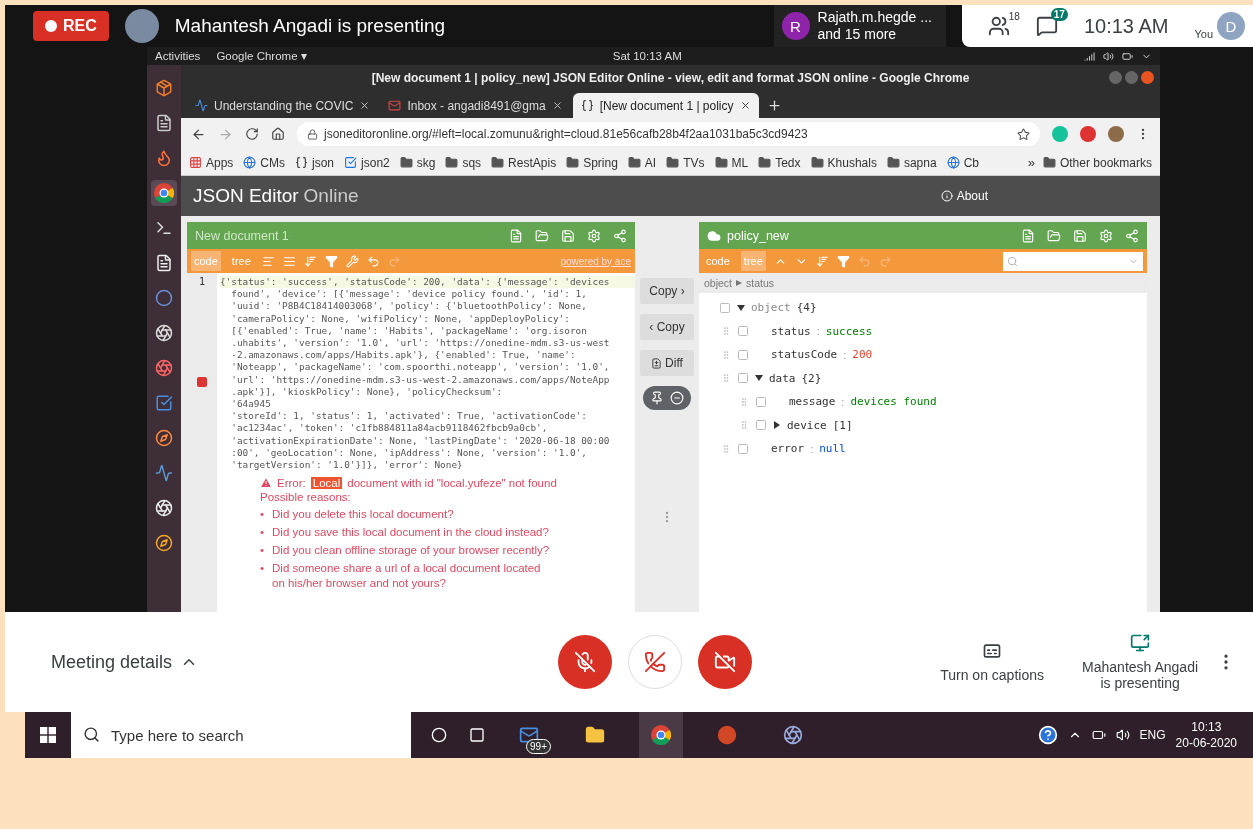 The height and width of the screenshot is (829, 1253). I want to click on bookmark: json, so click(315, 162).